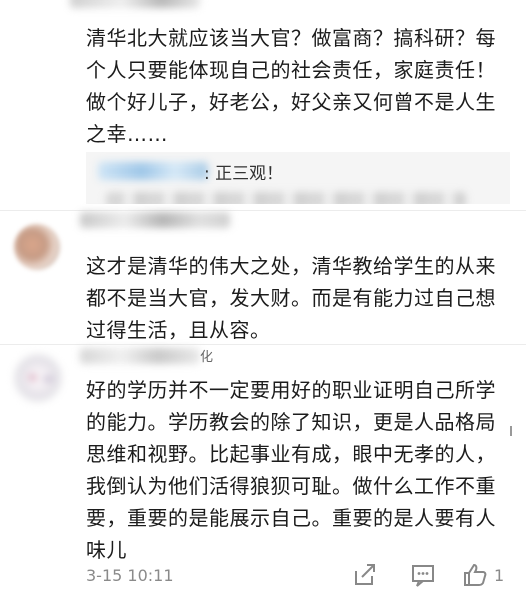 This screenshot has height=598, width=526. What do you see at coordinates (244, 174) in the screenshot?
I see `reply-text: : 正三观！` at bounding box center [244, 174].